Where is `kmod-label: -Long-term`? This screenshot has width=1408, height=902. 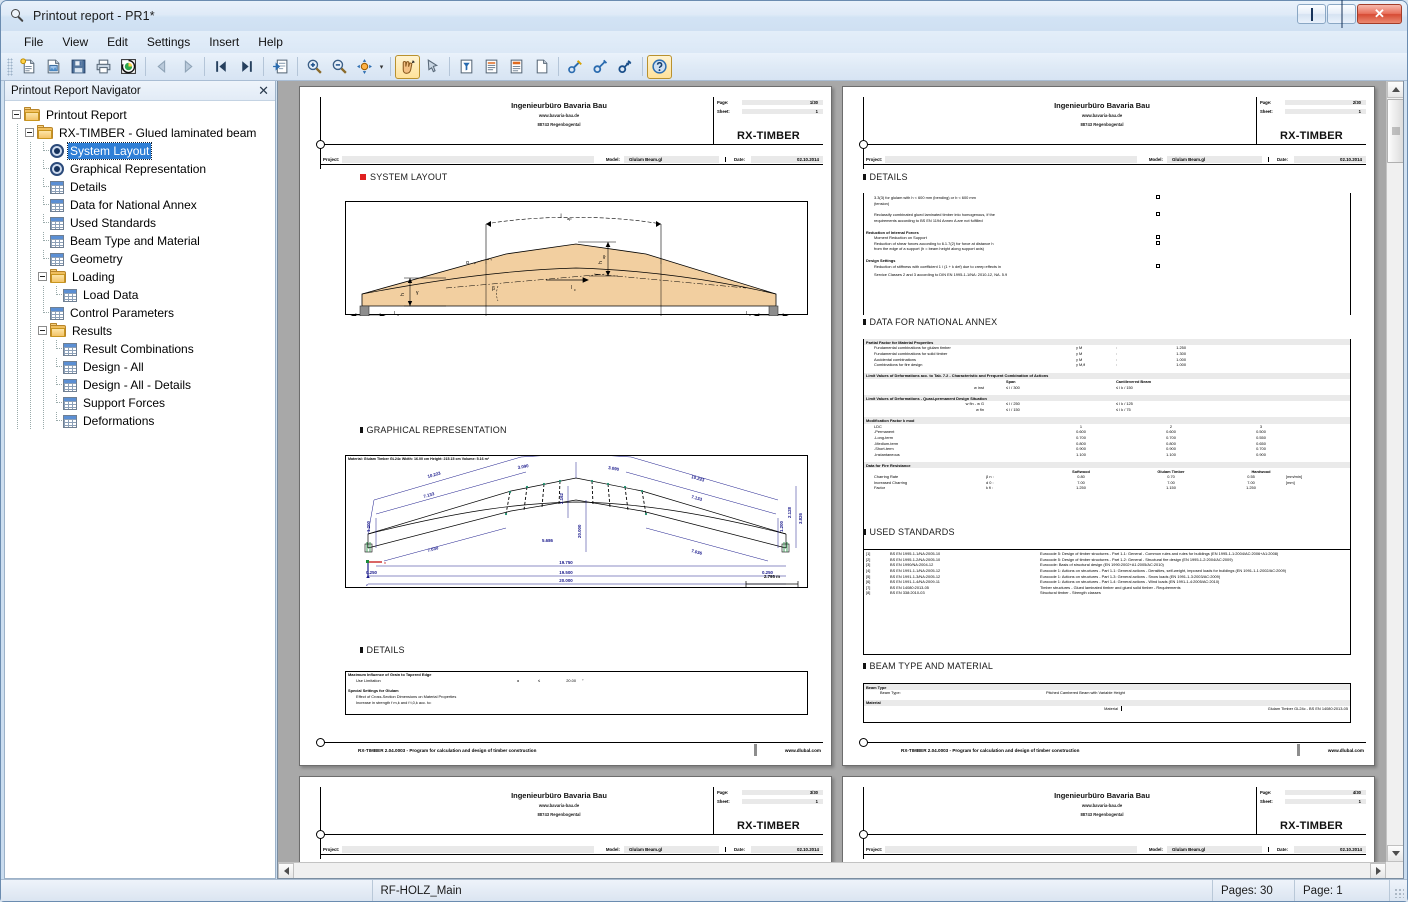
kmod-label: -Long-term is located at coordinates (884, 437).